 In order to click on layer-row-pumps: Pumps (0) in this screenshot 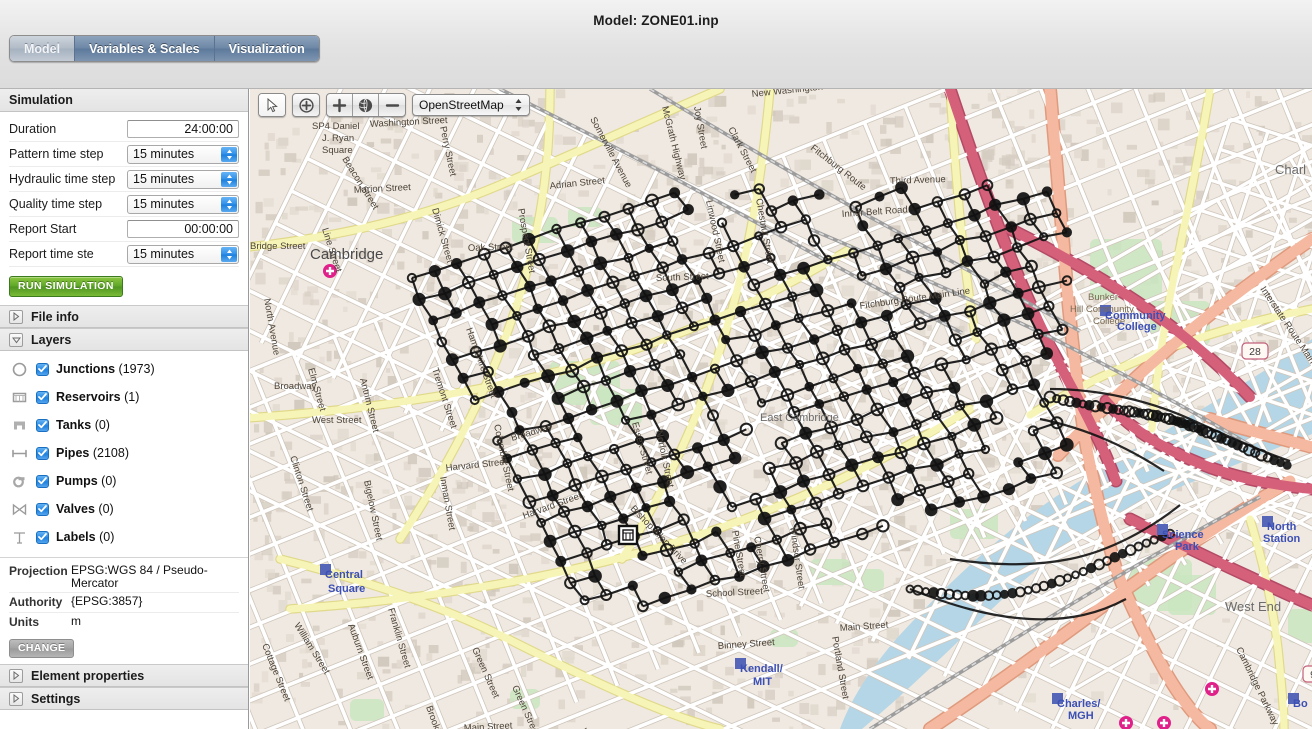, I will do `click(124, 481)`.